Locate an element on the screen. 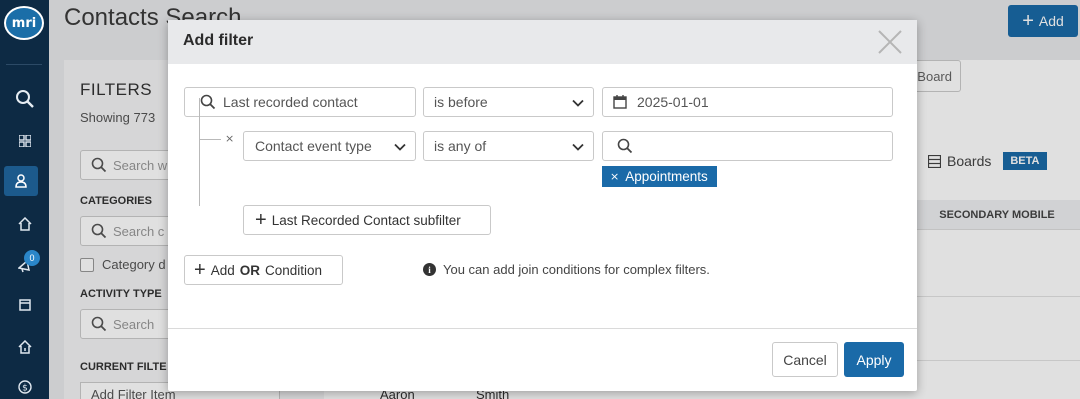  close-icon is located at coordinates (890, 42).